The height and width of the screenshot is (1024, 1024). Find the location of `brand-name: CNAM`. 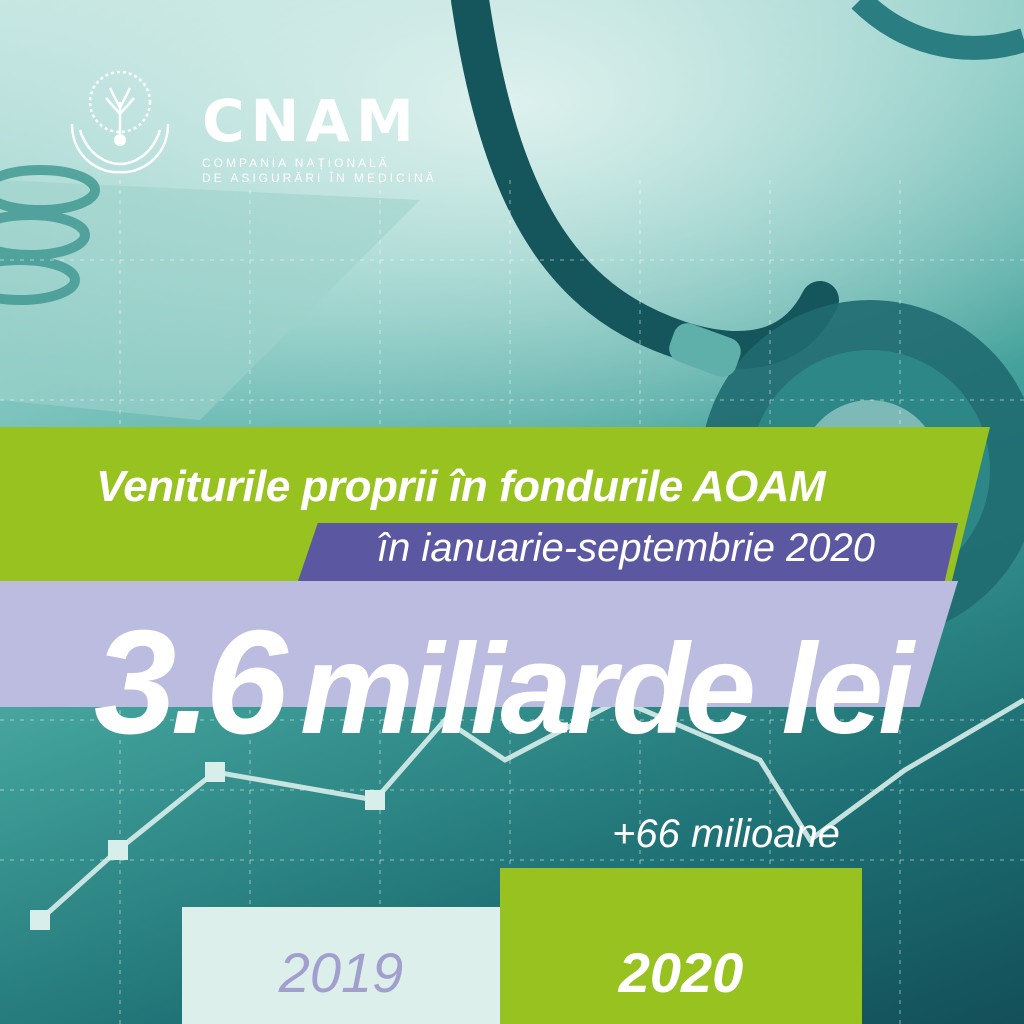

brand-name: CNAM is located at coordinates (311, 121).